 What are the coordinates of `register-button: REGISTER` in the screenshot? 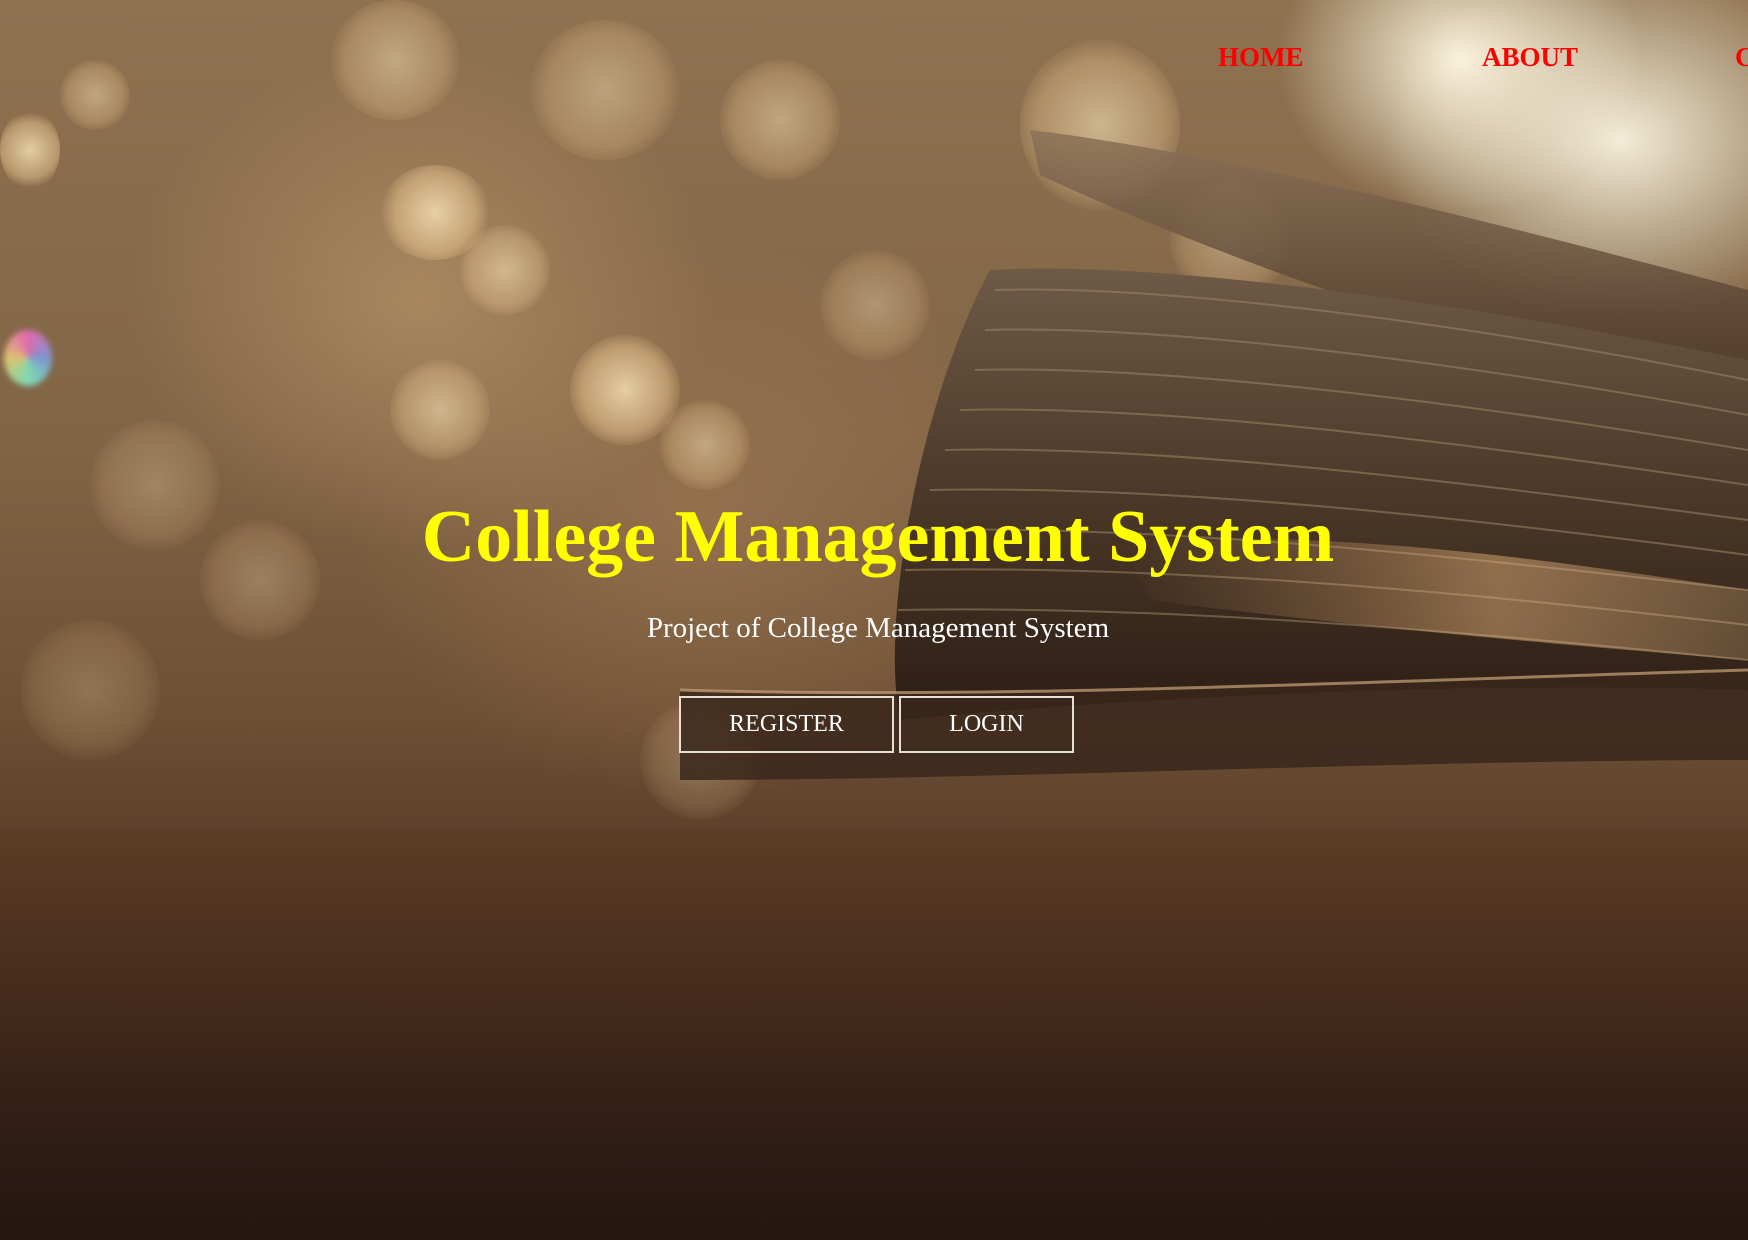 It's located at (786, 724).